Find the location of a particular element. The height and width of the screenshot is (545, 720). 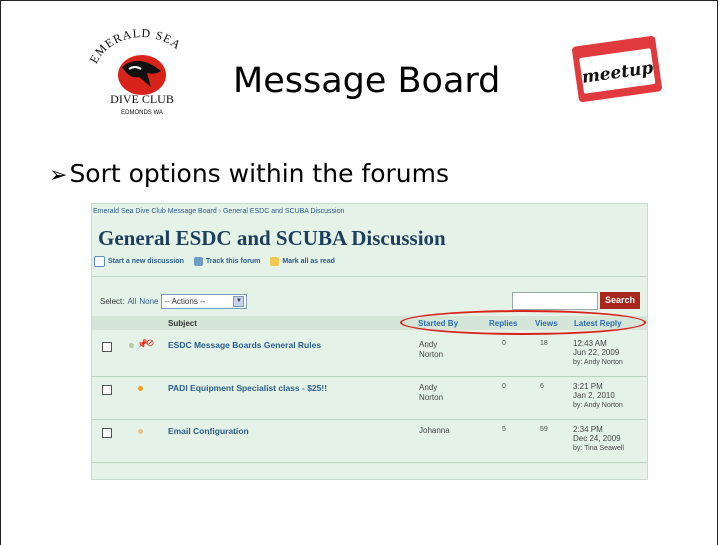

row-latest-time: 2:34 PM is located at coordinates (588, 429).